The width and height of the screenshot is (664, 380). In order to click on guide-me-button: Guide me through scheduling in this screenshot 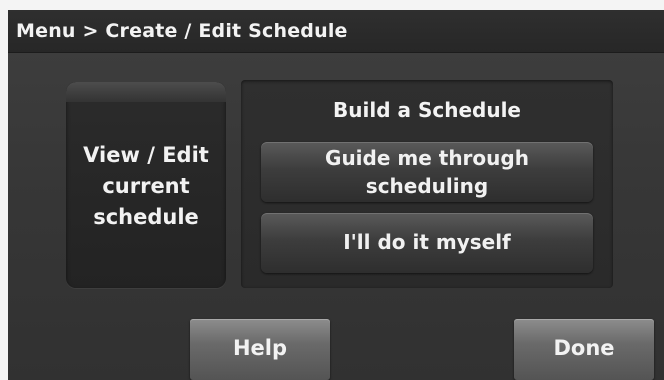, I will do `click(427, 172)`.